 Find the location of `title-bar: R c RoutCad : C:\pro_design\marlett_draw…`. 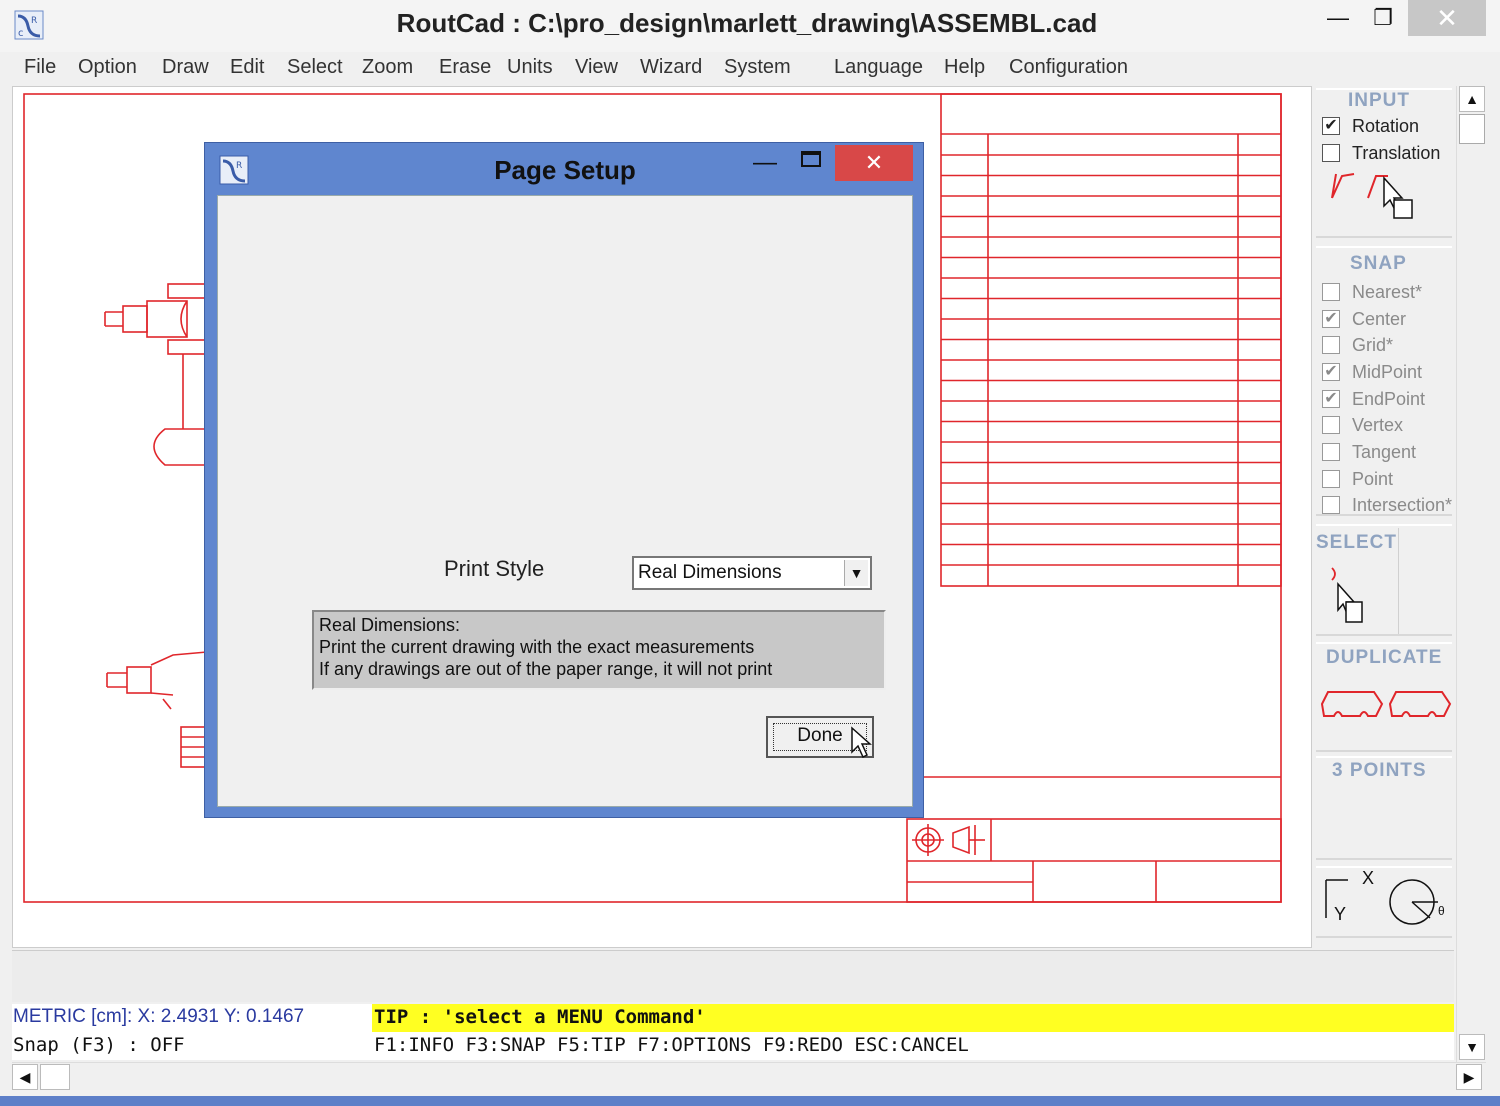

title-bar: R c RoutCad : C:\pro_design\marlett_draw… is located at coordinates (750, 26).